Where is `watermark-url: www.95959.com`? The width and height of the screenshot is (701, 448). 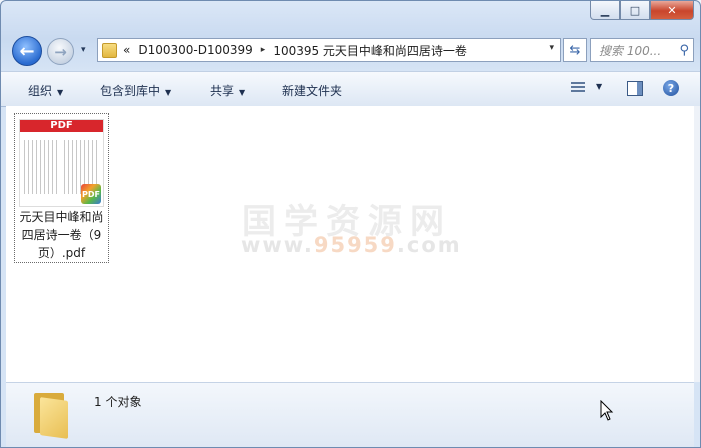
watermark-url: www.95959.com is located at coordinates (351, 245).